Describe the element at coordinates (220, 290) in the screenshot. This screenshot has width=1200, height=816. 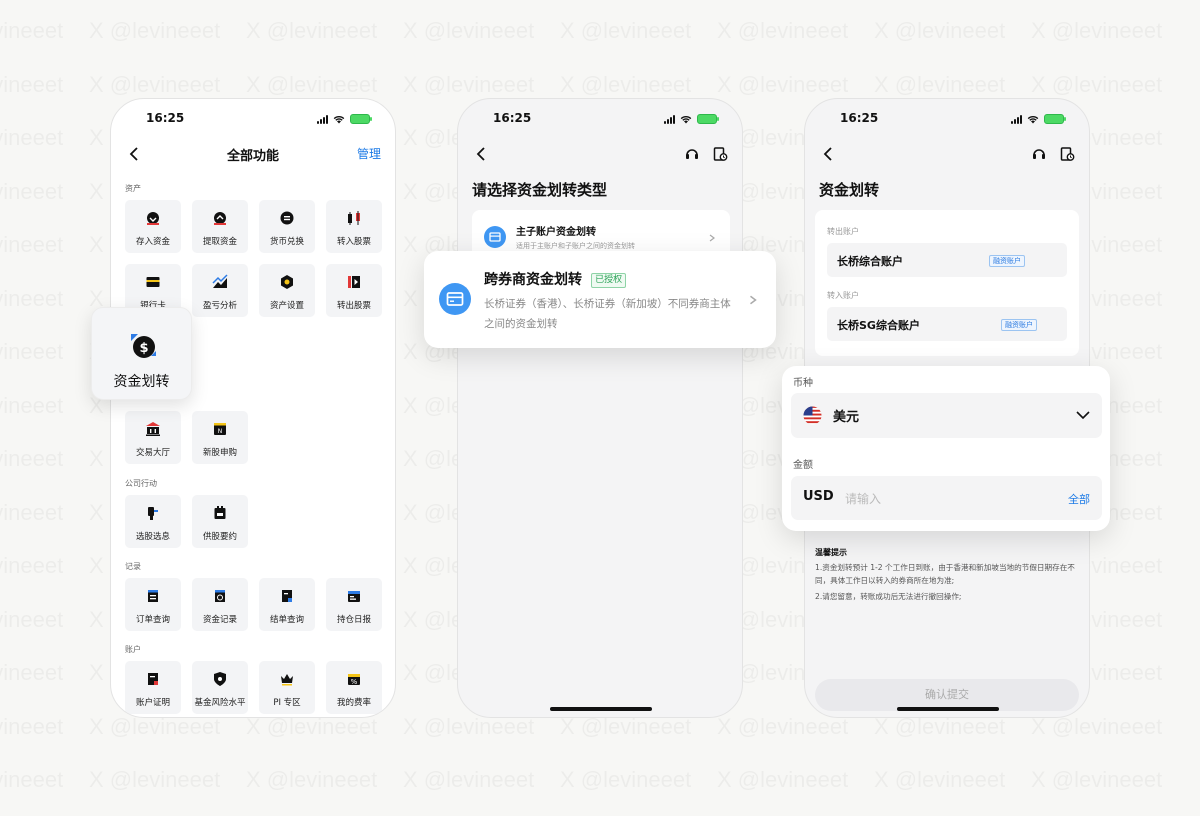
I see `tile-pnl-analysis: 盈亏分析` at that location.